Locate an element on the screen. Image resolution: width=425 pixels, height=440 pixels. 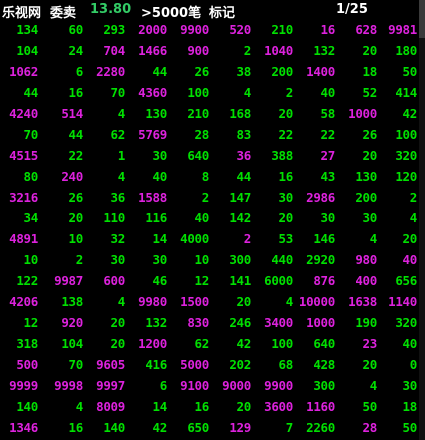
order-volume-cell: 100 is located at coordinates (406, 134).